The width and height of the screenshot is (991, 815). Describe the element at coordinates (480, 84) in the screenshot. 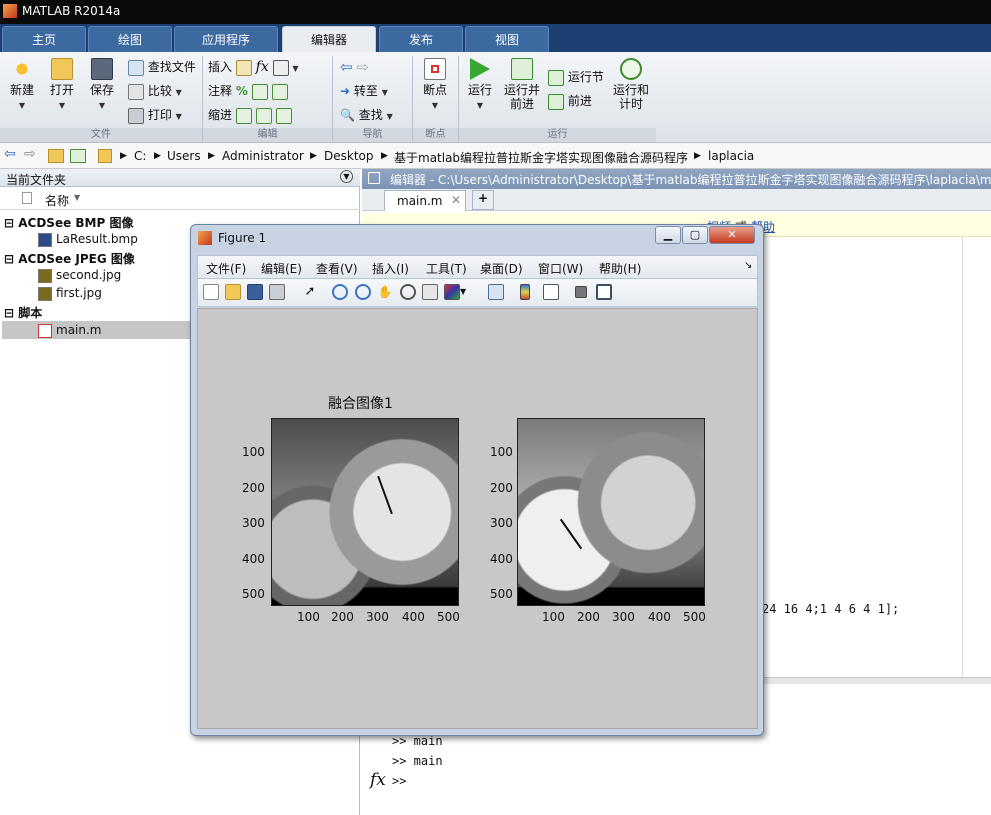

I see `run-button: 运行 ▼` at that location.